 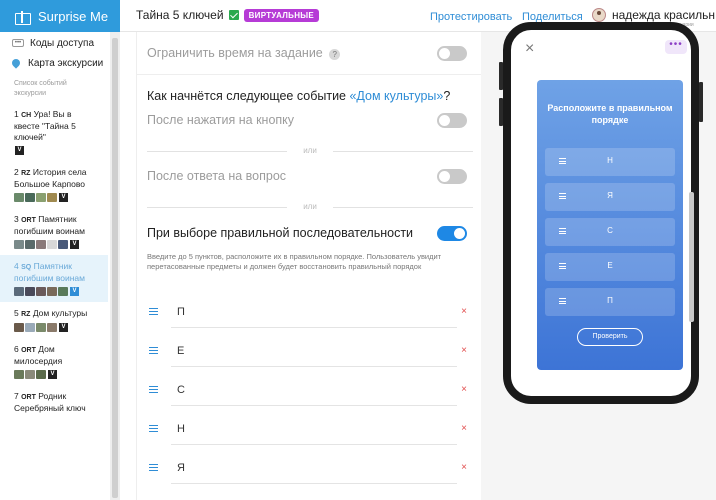 I want to click on sidebar-item-access-codes: ••• Коды доступа, so click(x=59, y=43).